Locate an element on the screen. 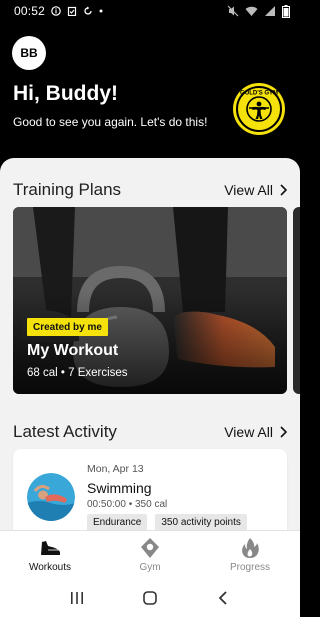  swimming-photo is located at coordinates (51, 497).